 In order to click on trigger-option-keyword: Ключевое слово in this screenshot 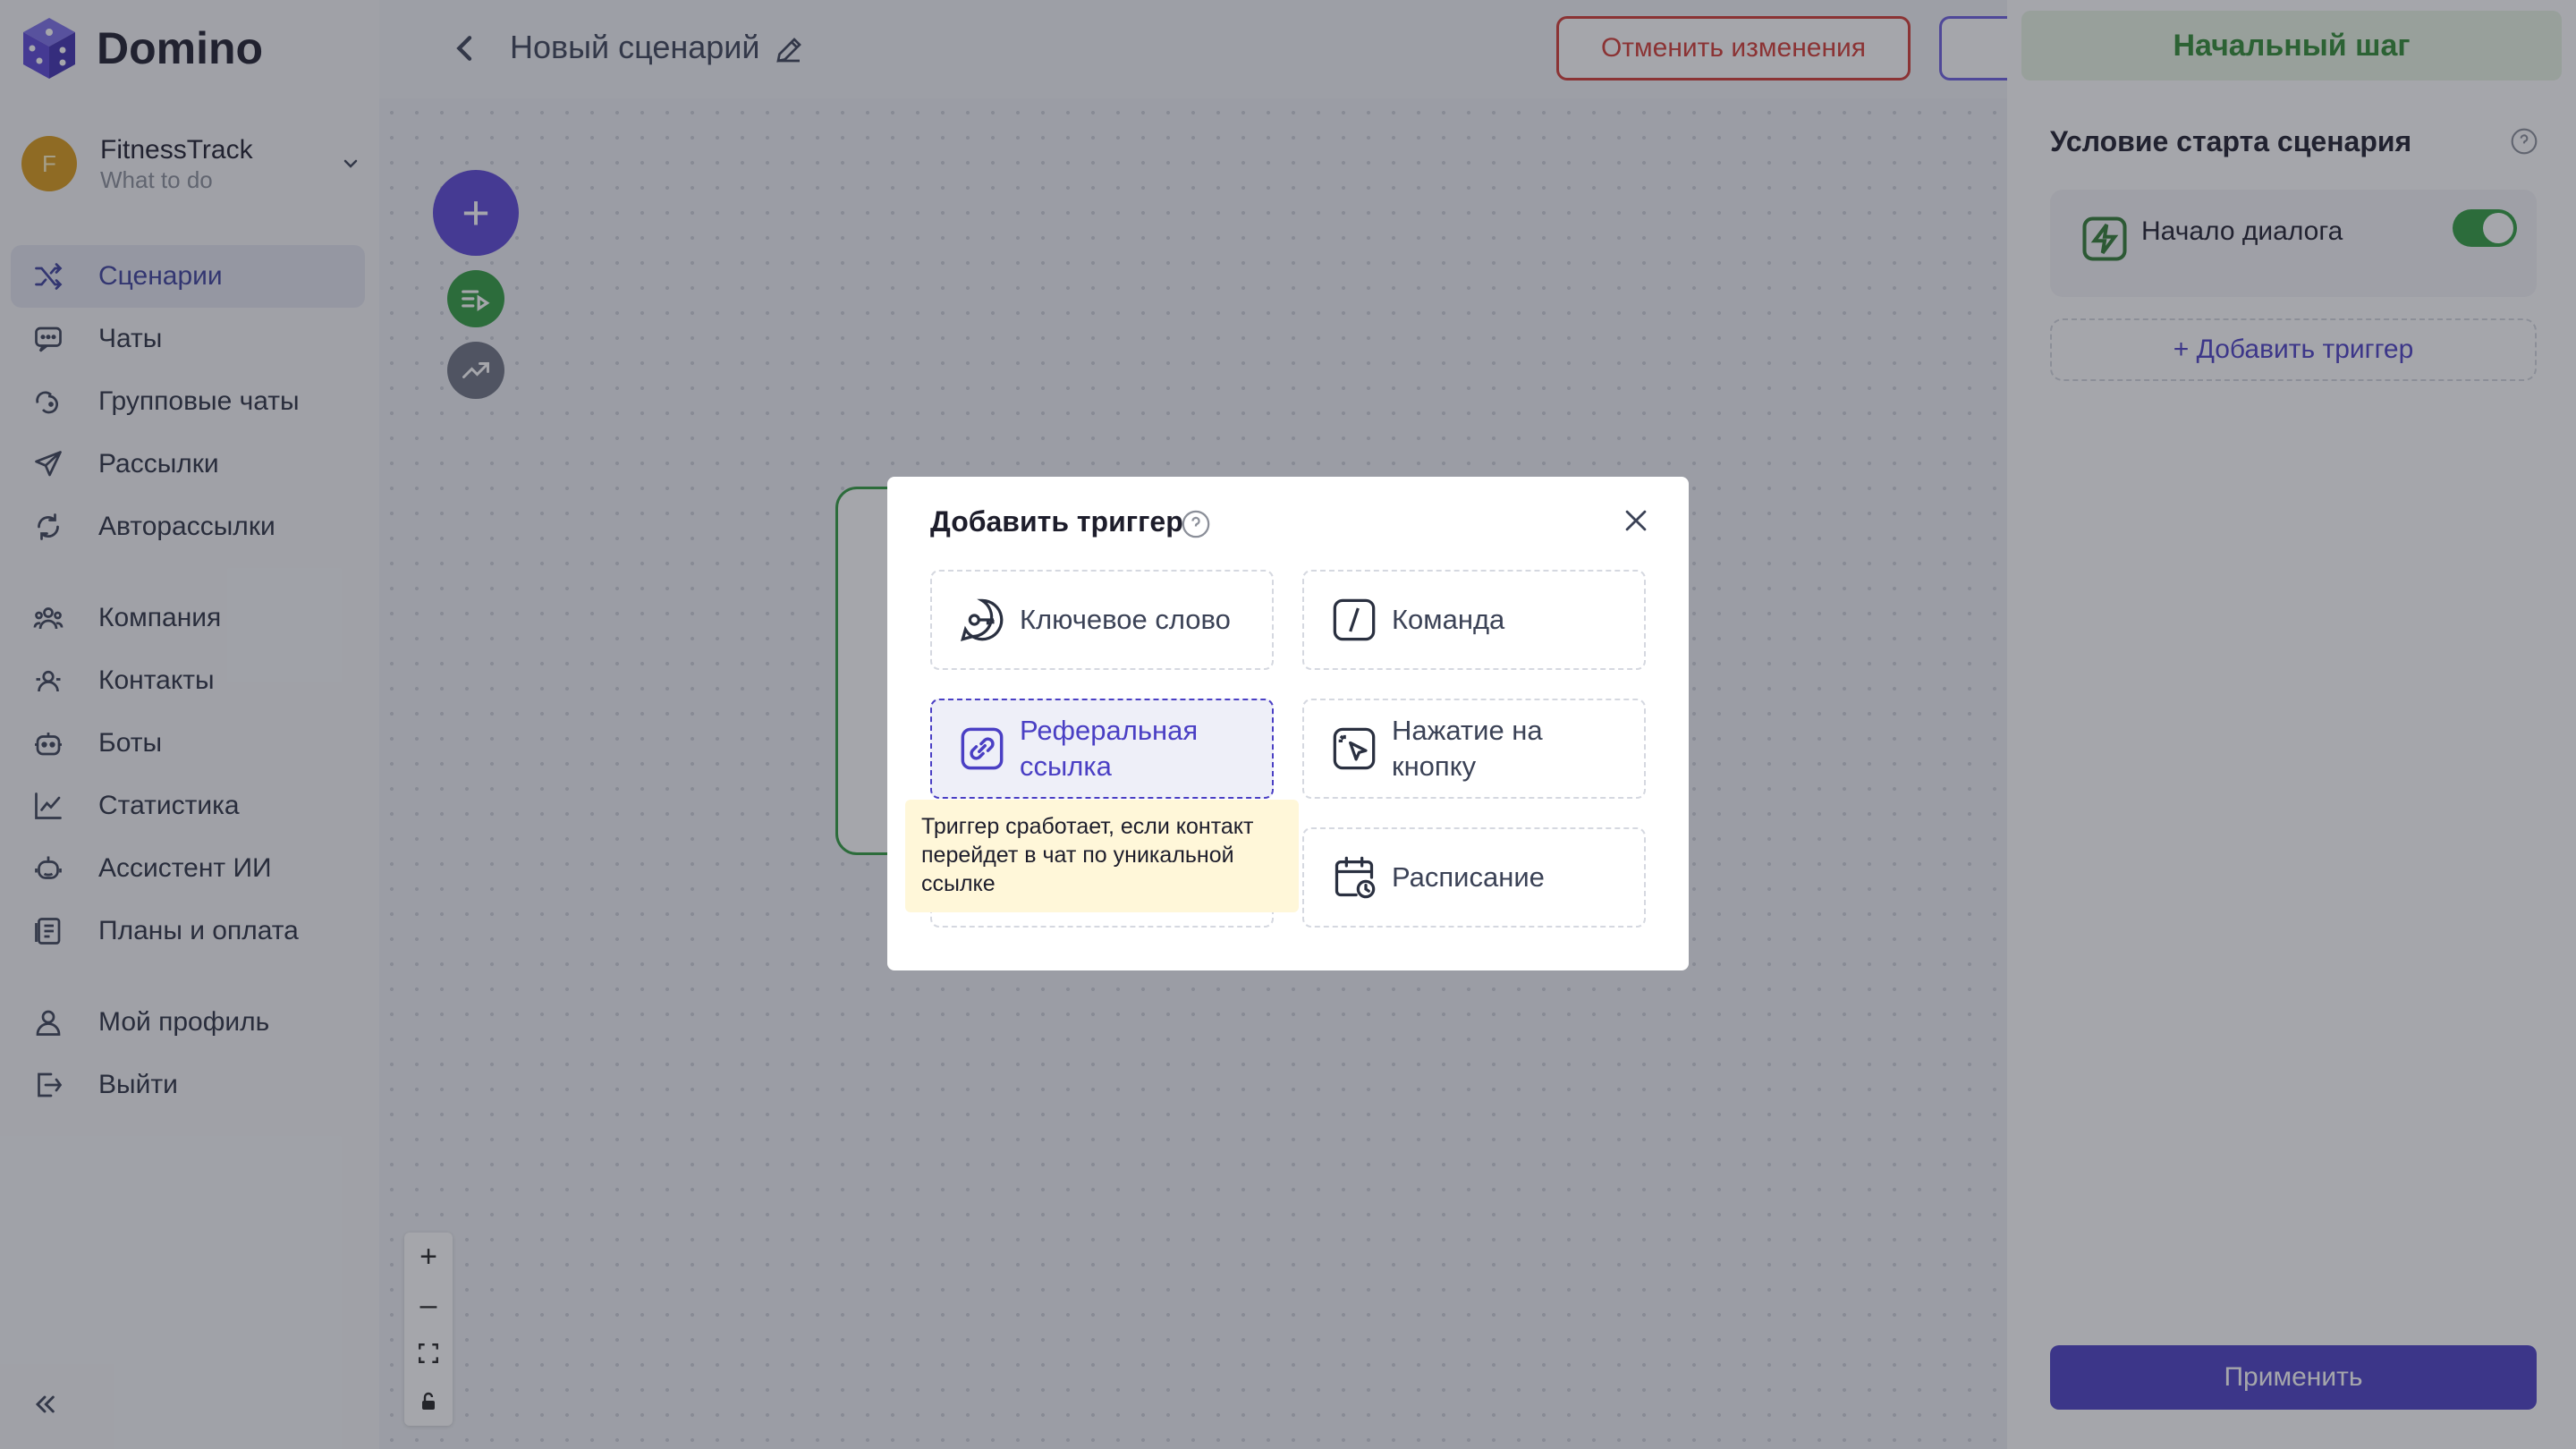, I will do `click(1102, 620)`.